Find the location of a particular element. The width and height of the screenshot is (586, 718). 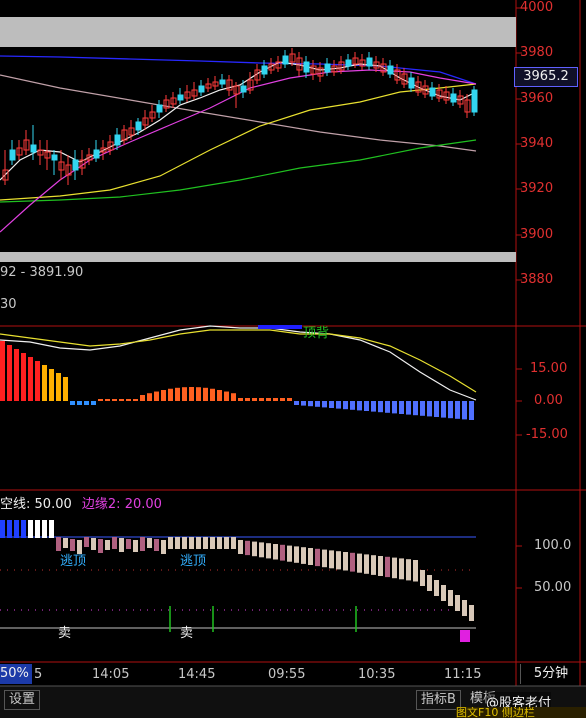

macd-histogram is located at coordinates (237, 380).